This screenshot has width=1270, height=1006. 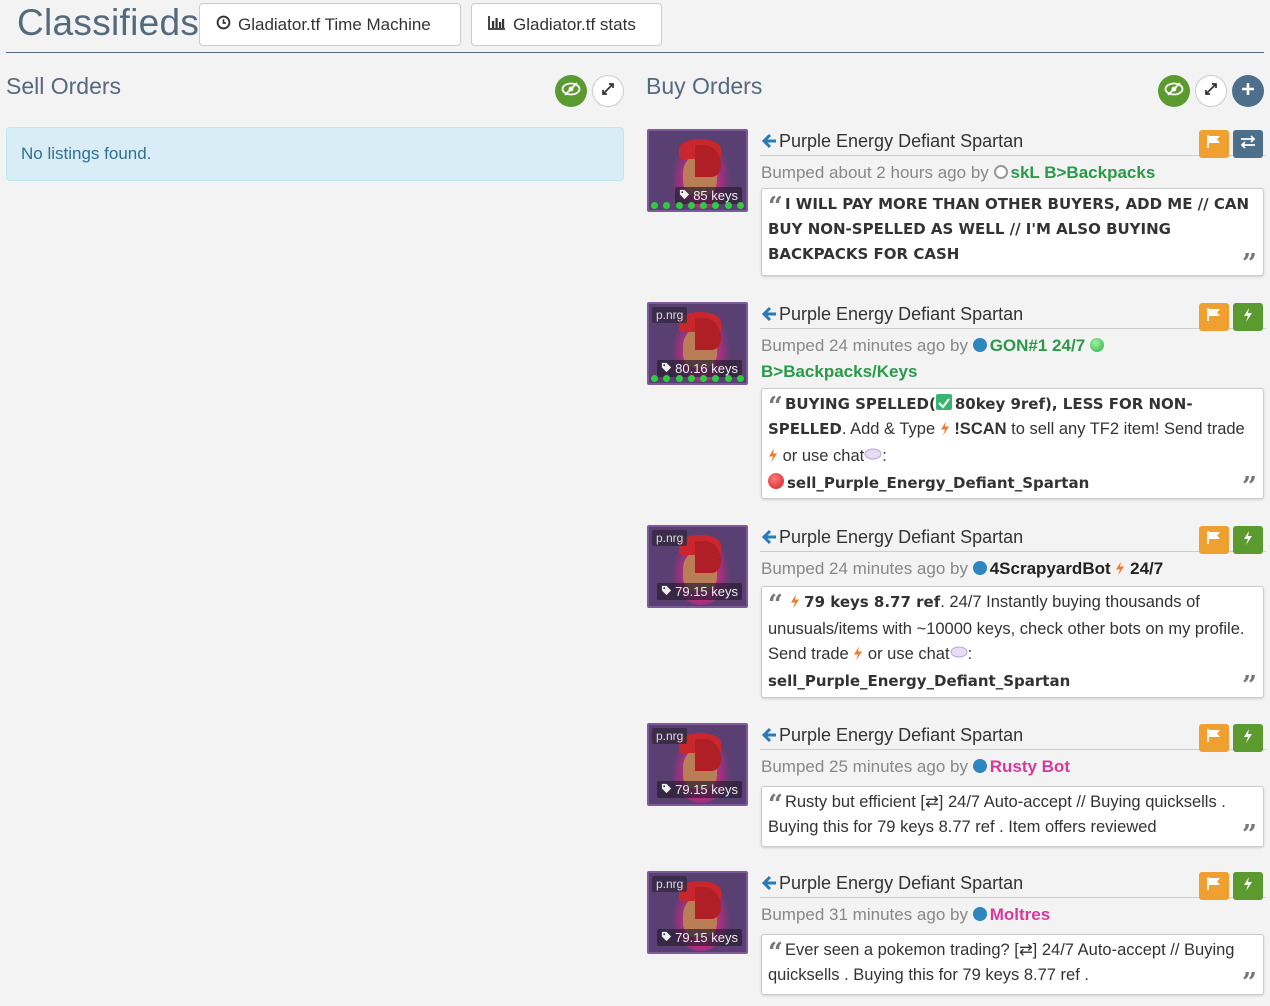 I want to click on paint-dots, so click(x=697, y=378).